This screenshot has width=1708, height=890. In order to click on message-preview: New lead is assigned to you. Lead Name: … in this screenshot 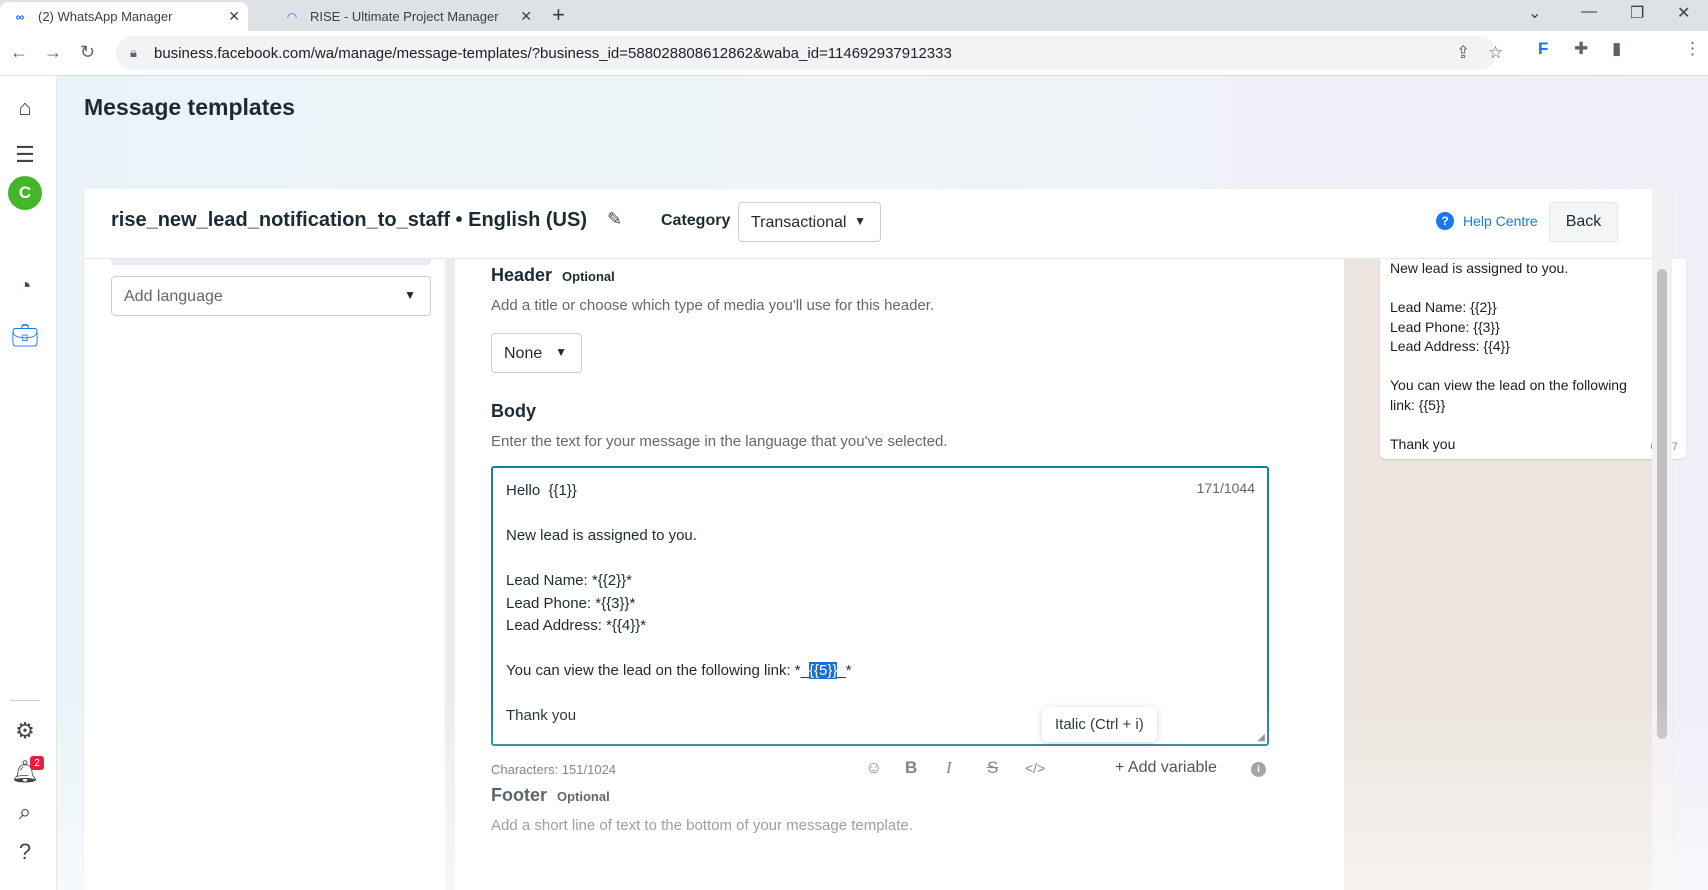, I will do `click(1515, 574)`.